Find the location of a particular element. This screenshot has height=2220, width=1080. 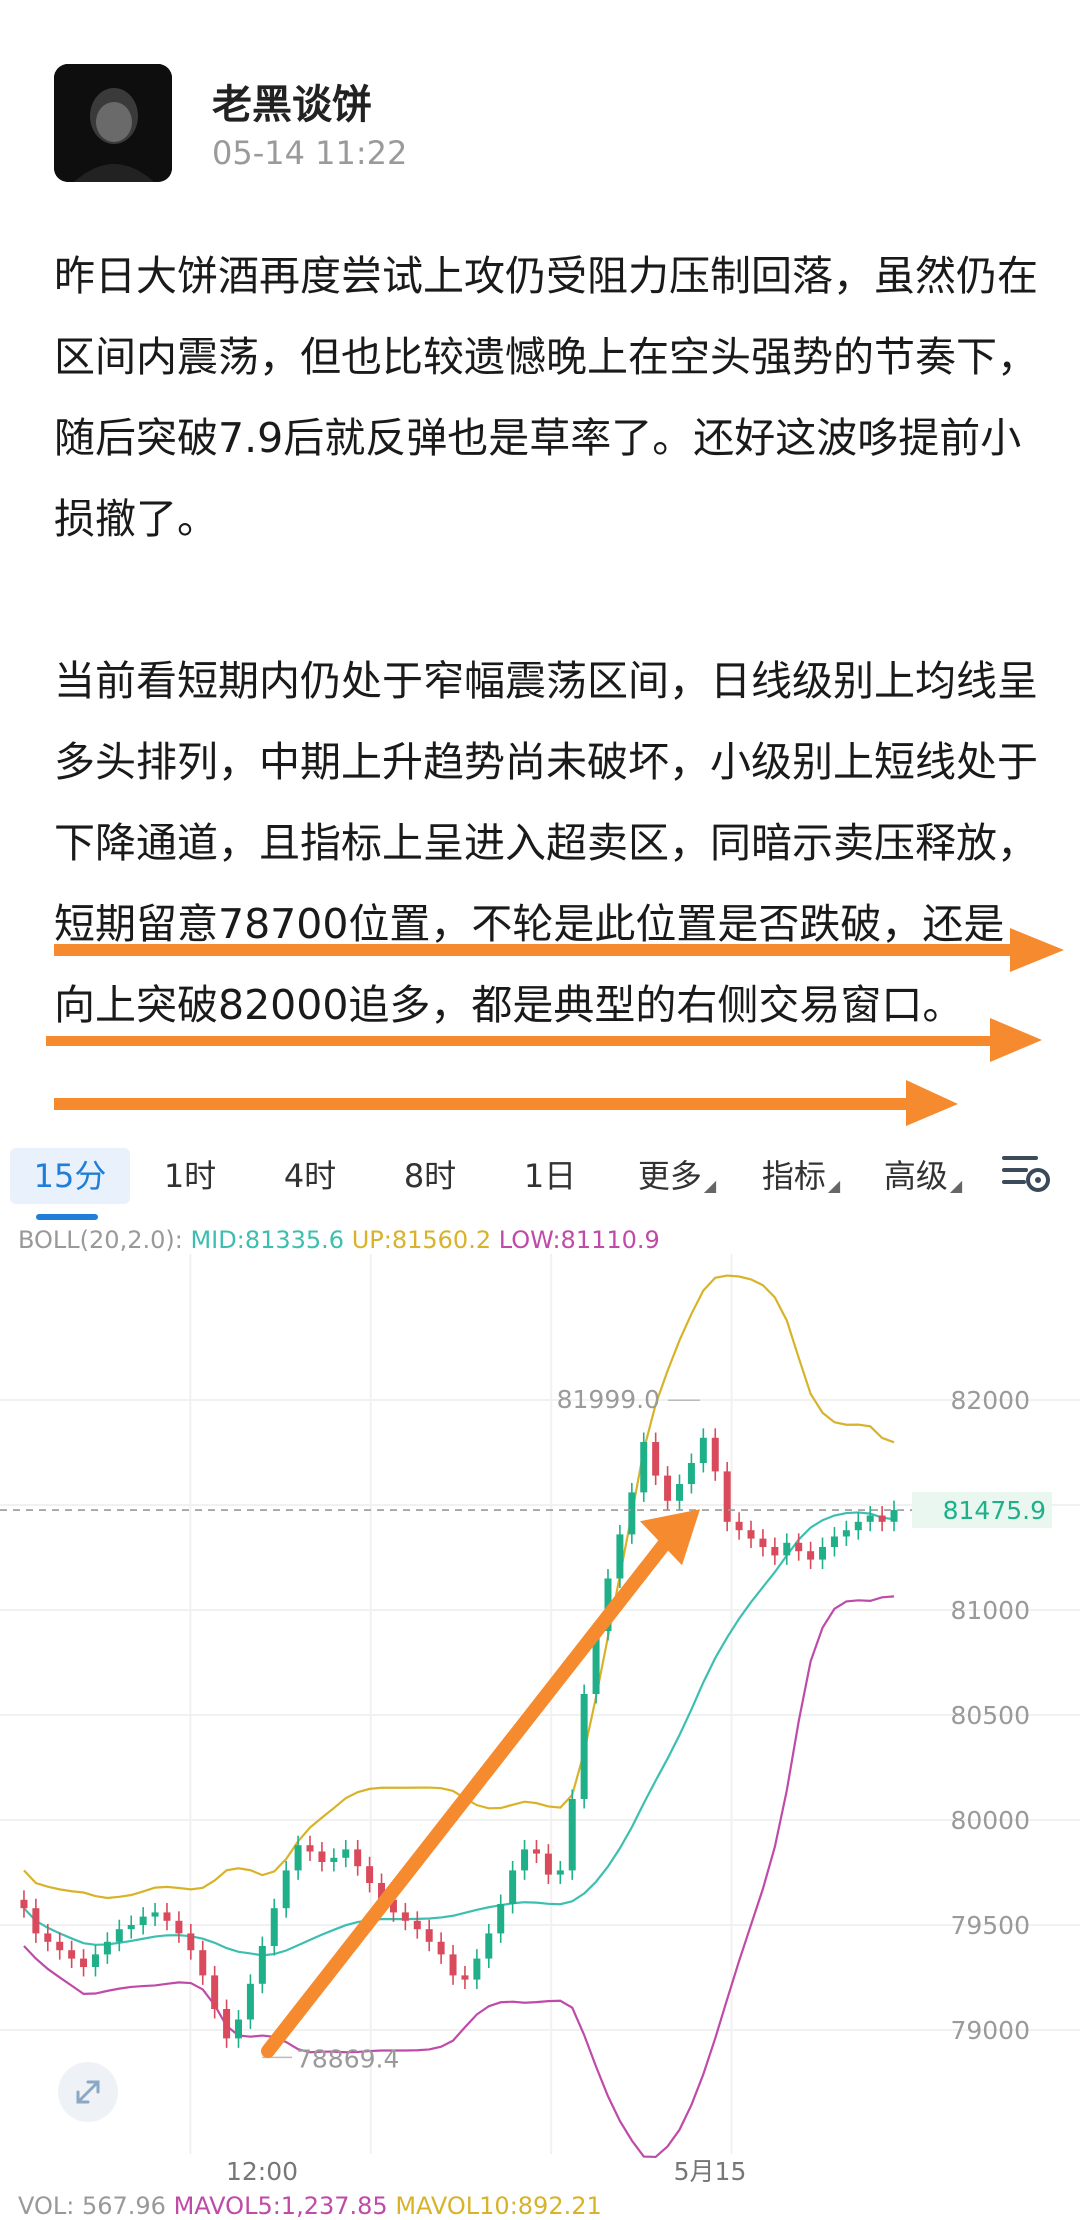

expand-icon is located at coordinates (88, 2092).